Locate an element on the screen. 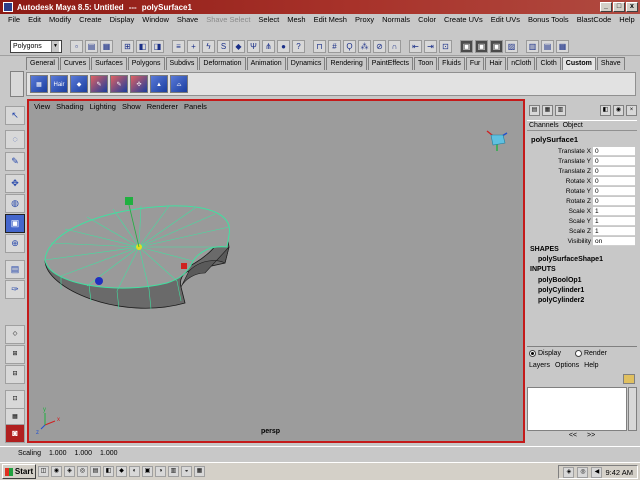 Image resolution: width=640 pixels, height=480 pixels. menu-edit: Edit is located at coordinates (34, 20).